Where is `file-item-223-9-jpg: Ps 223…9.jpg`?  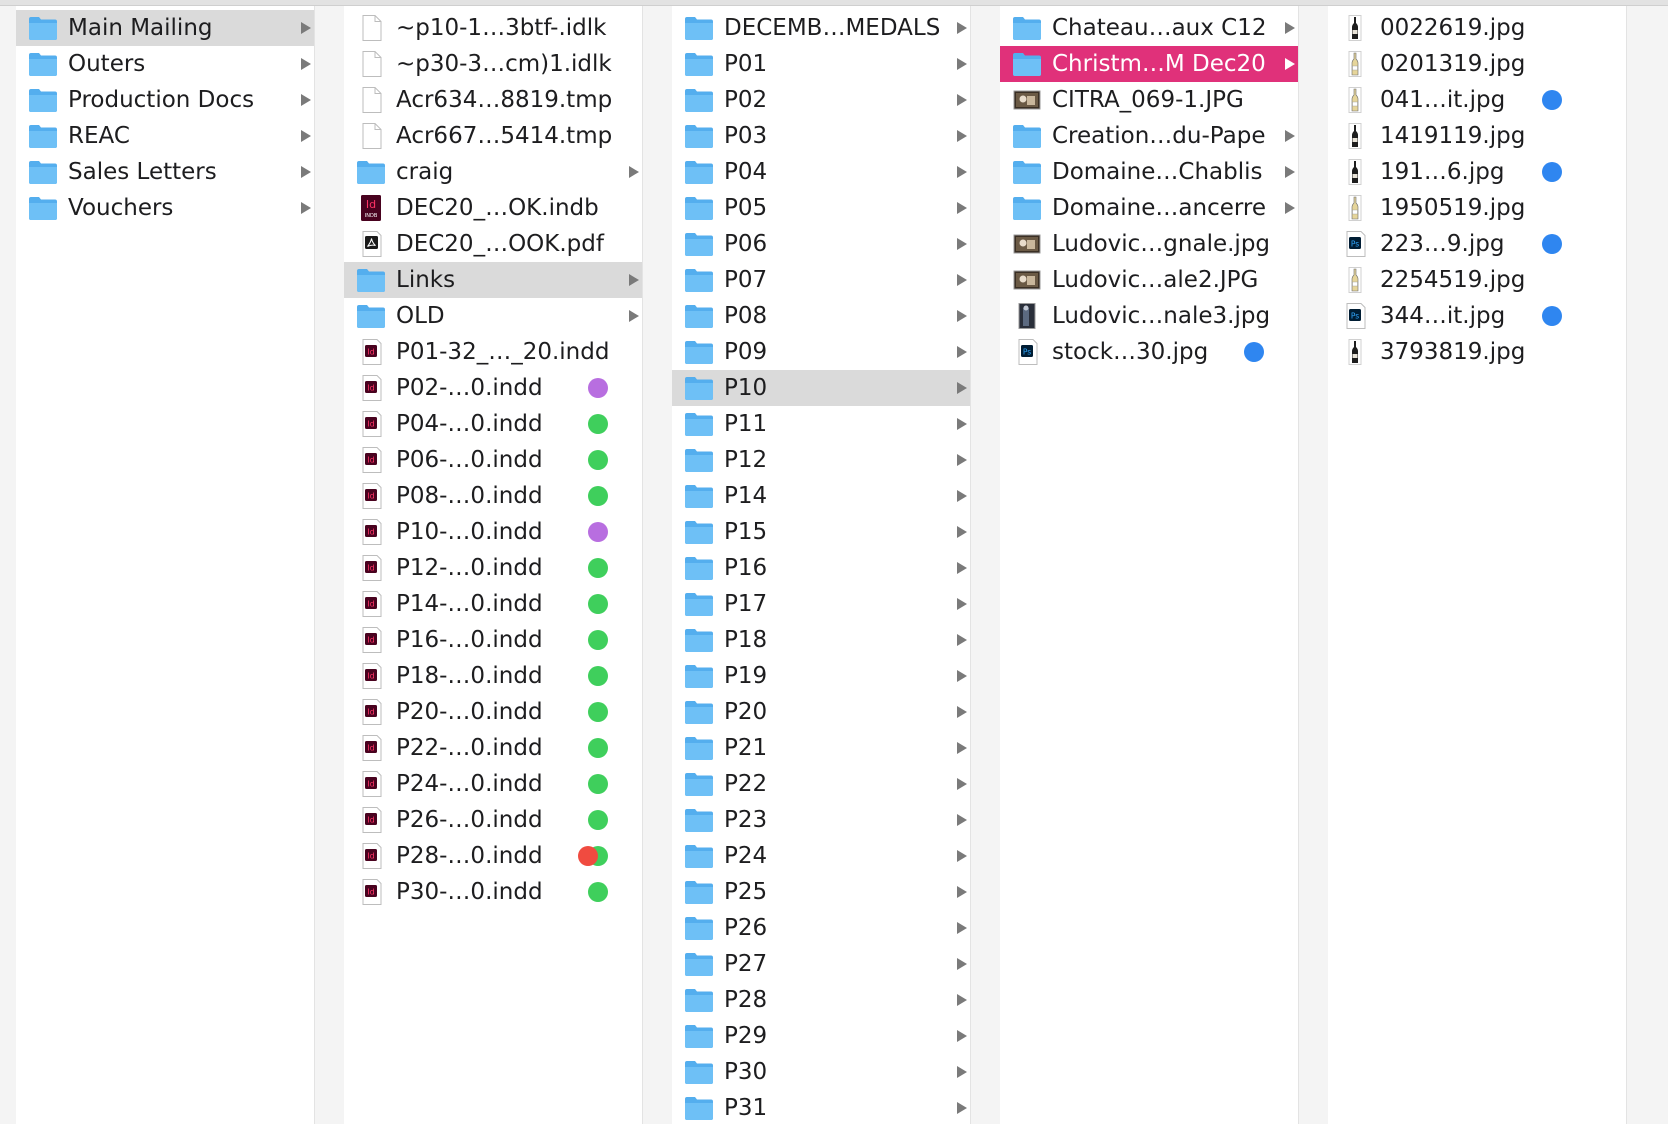
file-item-223-9-jpg: Ps 223…9.jpg is located at coordinates (1477, 244).